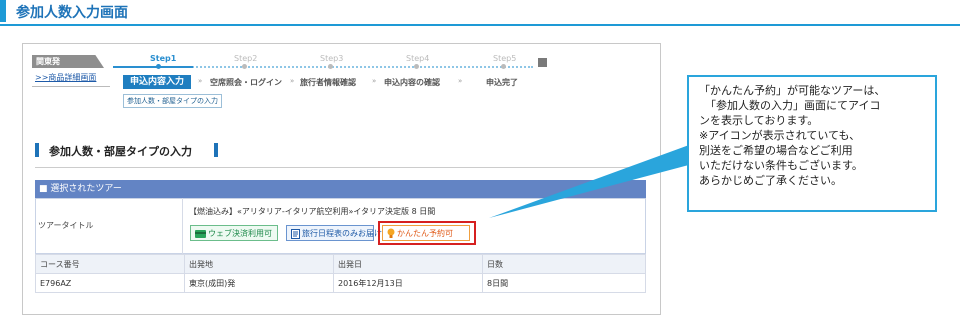  What do you see at coordinates (480, 25) in the screenshot?
I see `heading-underline` at bounding box center [480, 25].